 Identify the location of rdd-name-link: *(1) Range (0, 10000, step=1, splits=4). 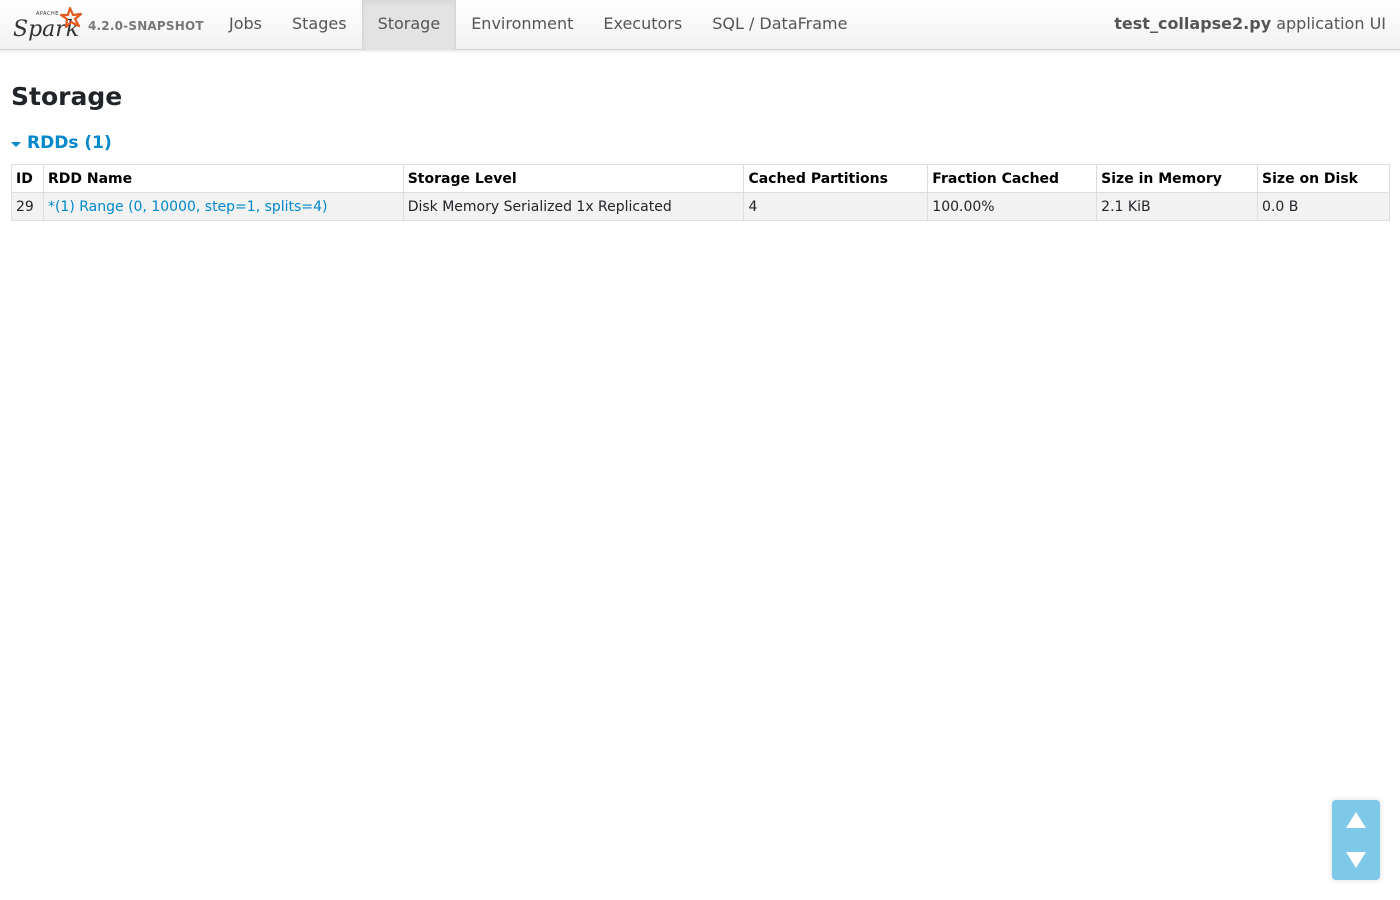
(187, 207).